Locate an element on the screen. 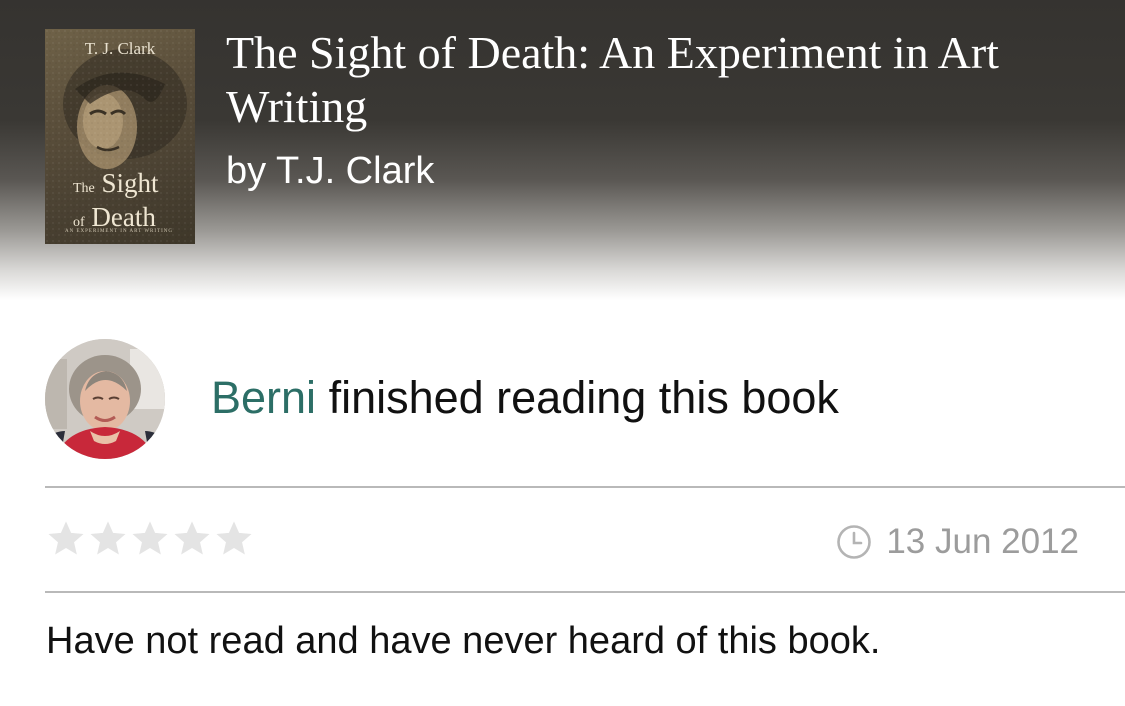 The height and width of the screenshot is (706, 1125). cover-author-text: T. J. Clark is located at coordinates (120, 48).